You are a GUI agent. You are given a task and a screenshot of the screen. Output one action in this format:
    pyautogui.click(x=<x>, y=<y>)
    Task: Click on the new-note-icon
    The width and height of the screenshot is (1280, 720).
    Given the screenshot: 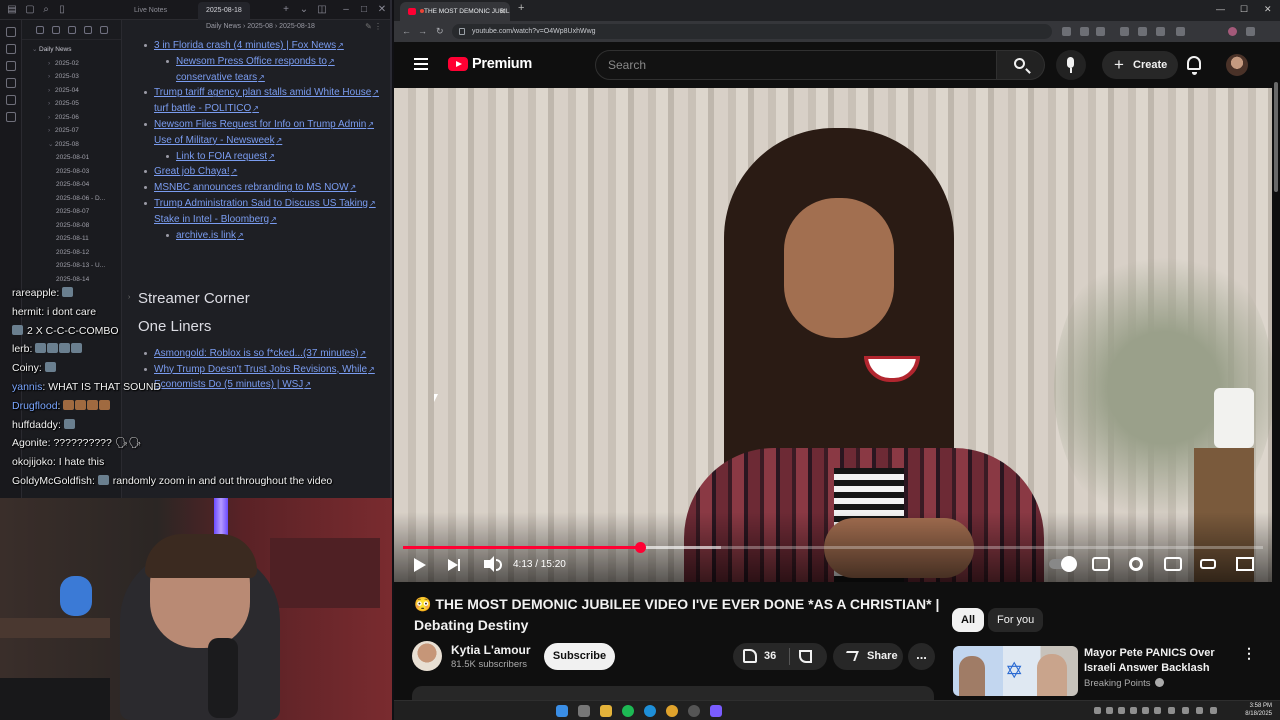 What is the action you would take?
    pyautogui.click(x=40, y=30)
    